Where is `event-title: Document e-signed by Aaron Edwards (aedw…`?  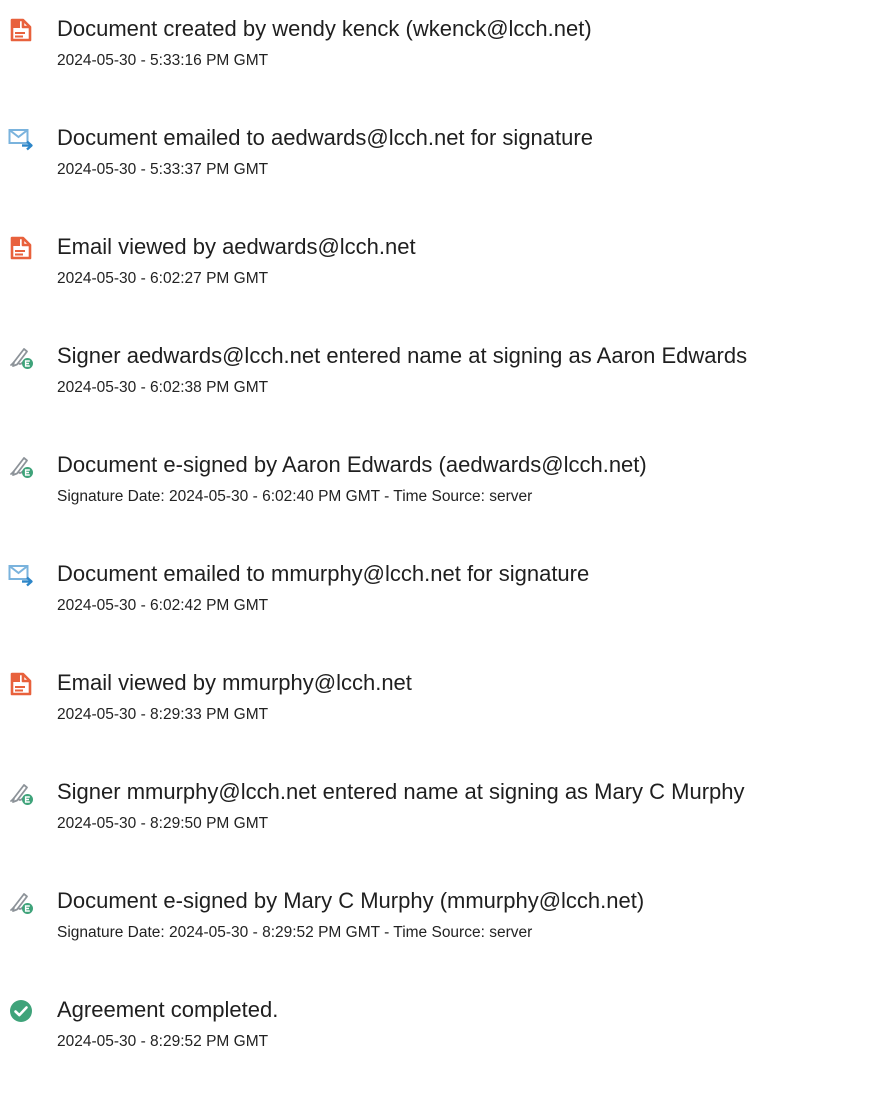 event-title: Document e-signed by Aaron Edwards (aedw… is located at coordinates (352, 464).